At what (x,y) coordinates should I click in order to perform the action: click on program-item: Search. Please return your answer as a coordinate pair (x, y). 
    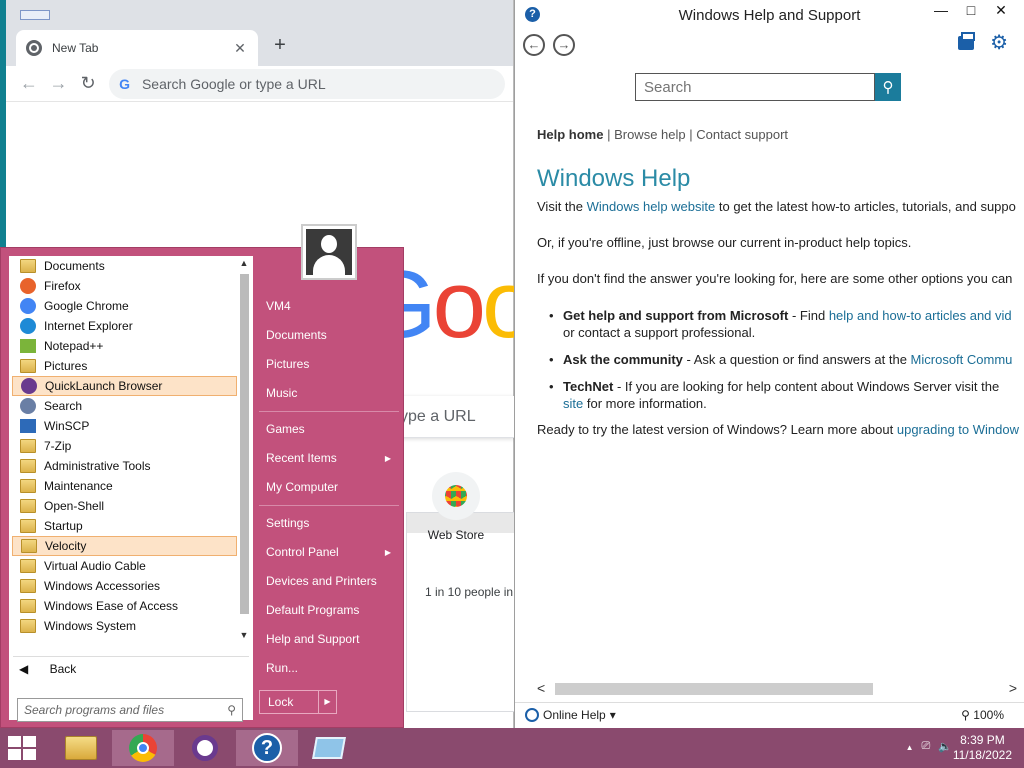
    Looking at the image, I should click on (124, 406).